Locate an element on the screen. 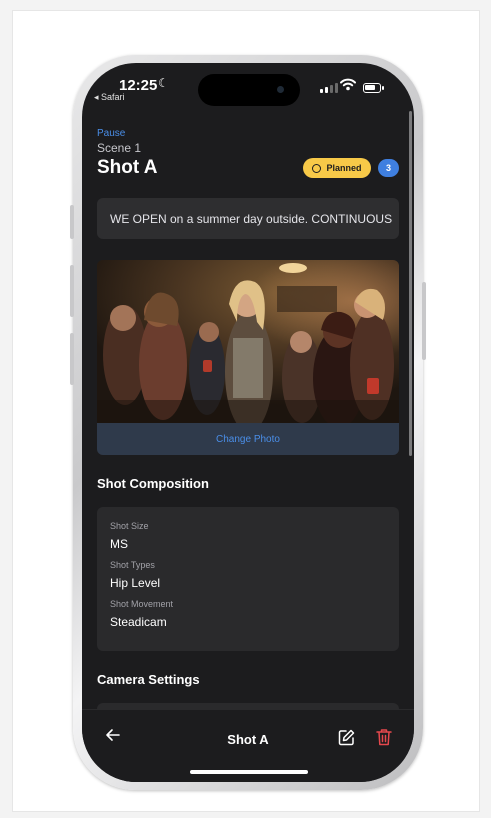 This screenshot has height=818, width=491. status-badge-label: Planned is located at coordinates (344, 168).